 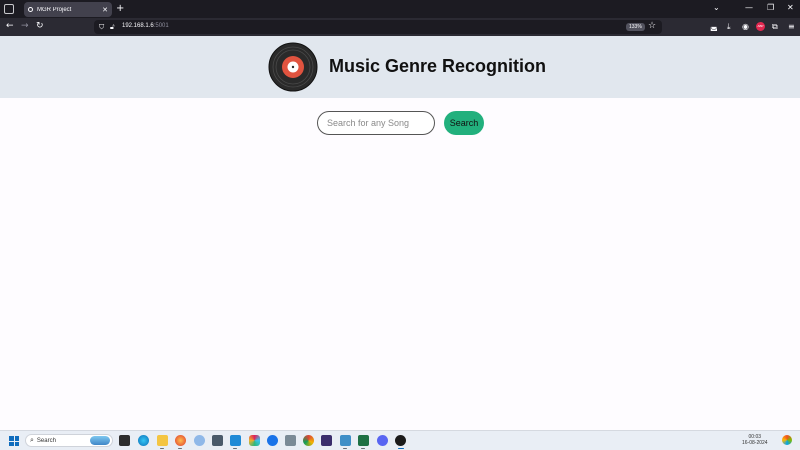 What do you see at coordinates (791, 26) in the screenshot?
I see `menu-icon: ≡` at bounding box center [791, 26].